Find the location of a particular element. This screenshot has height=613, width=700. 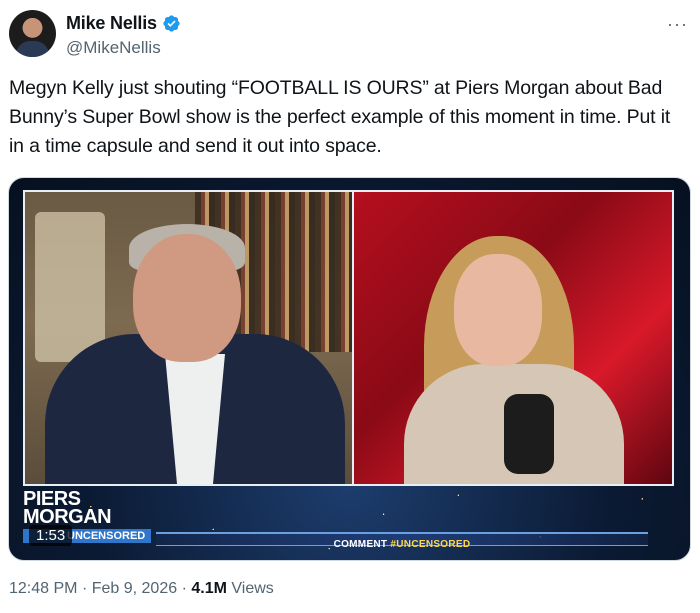

tweet-meta: 12:48 PM · Feb 9, 2026 · 4.1M Views is located at coordinates (141, 589).